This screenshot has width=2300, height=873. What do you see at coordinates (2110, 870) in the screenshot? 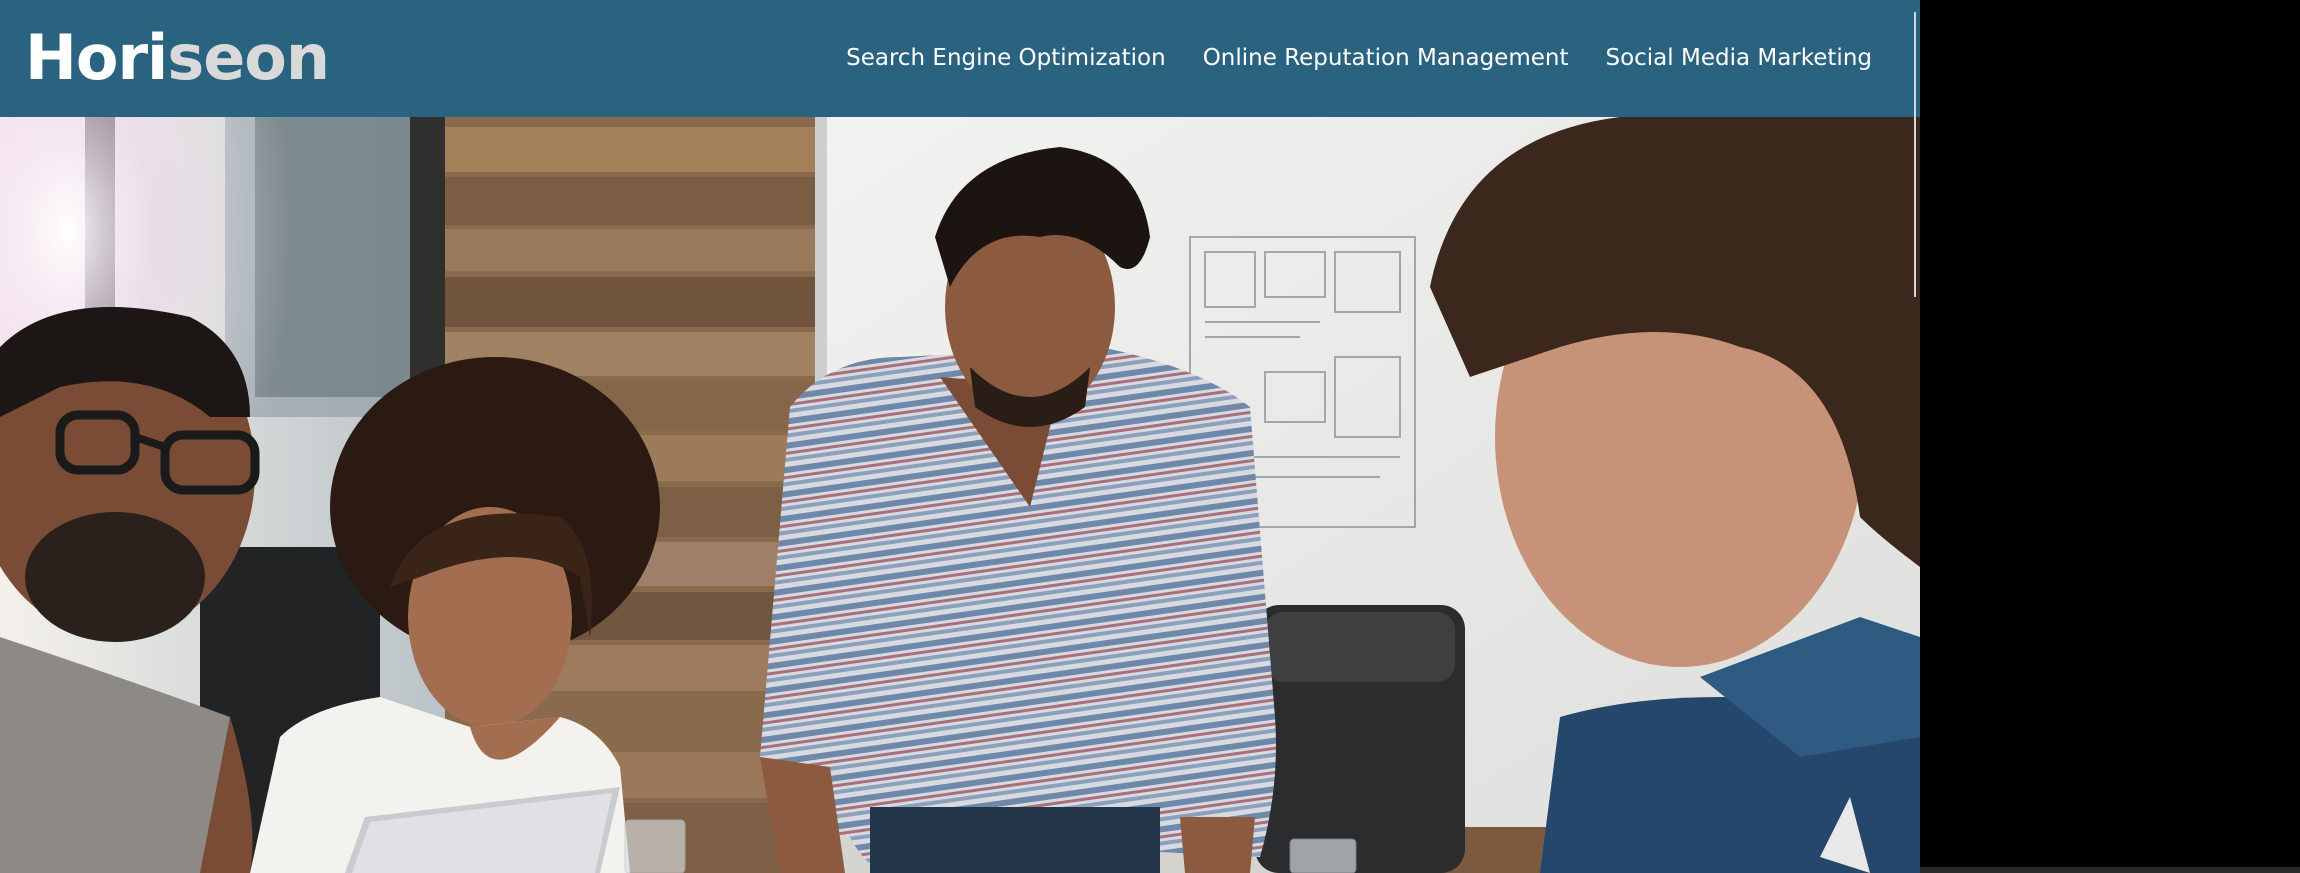
I see `horizontal-scrollbar-track` at bounding box center [2110, 870].